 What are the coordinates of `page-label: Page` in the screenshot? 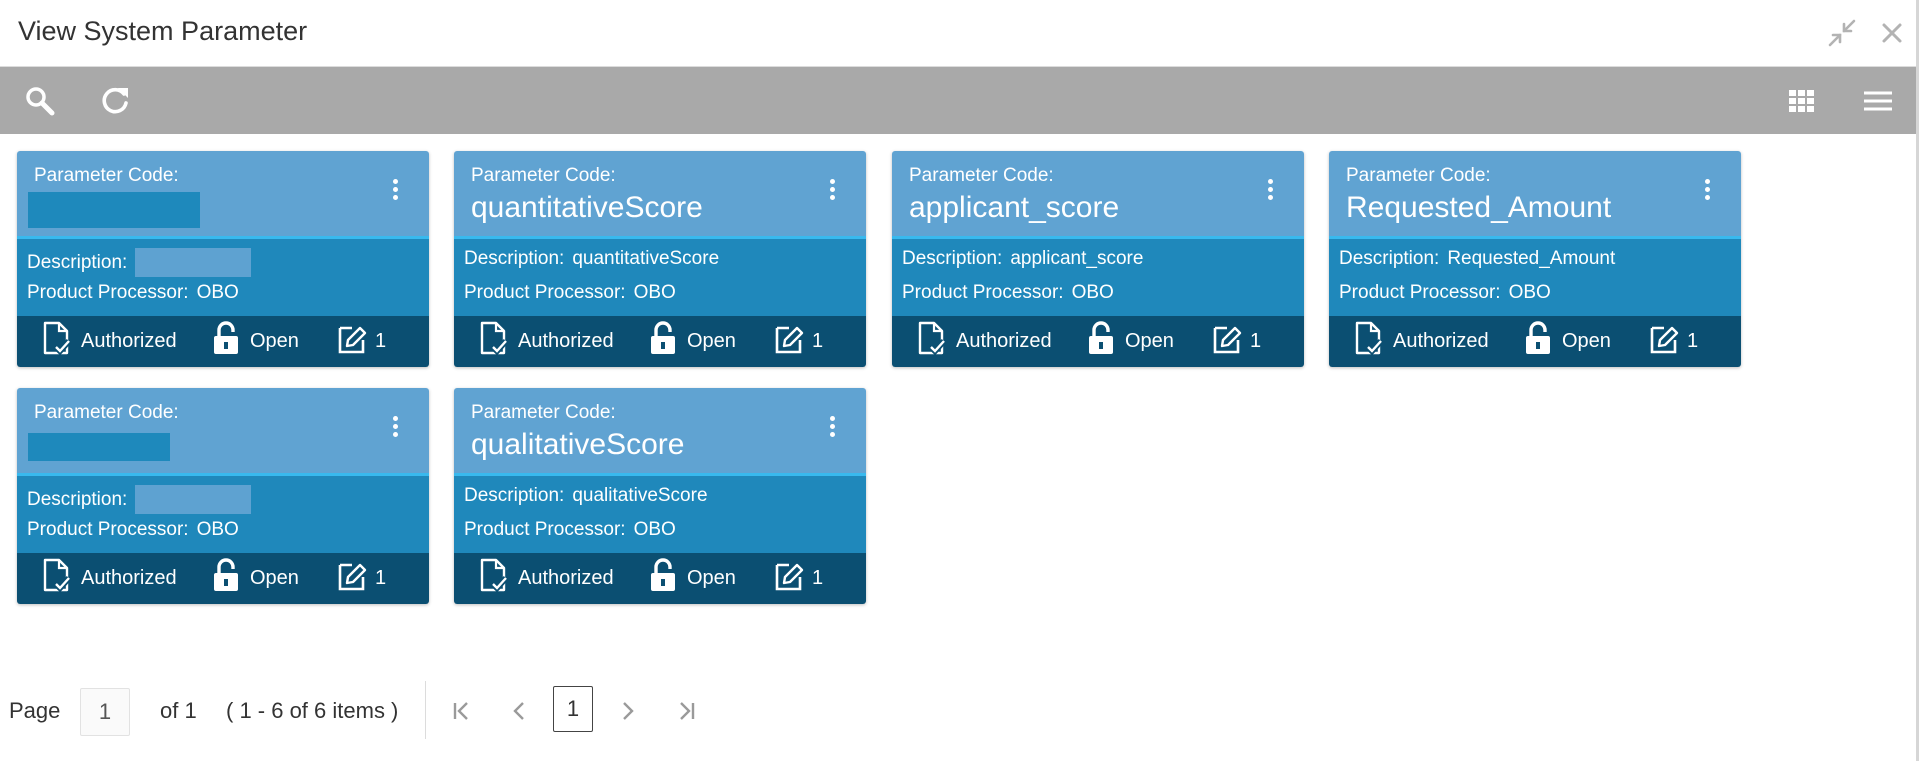 It's located at (35, 710).